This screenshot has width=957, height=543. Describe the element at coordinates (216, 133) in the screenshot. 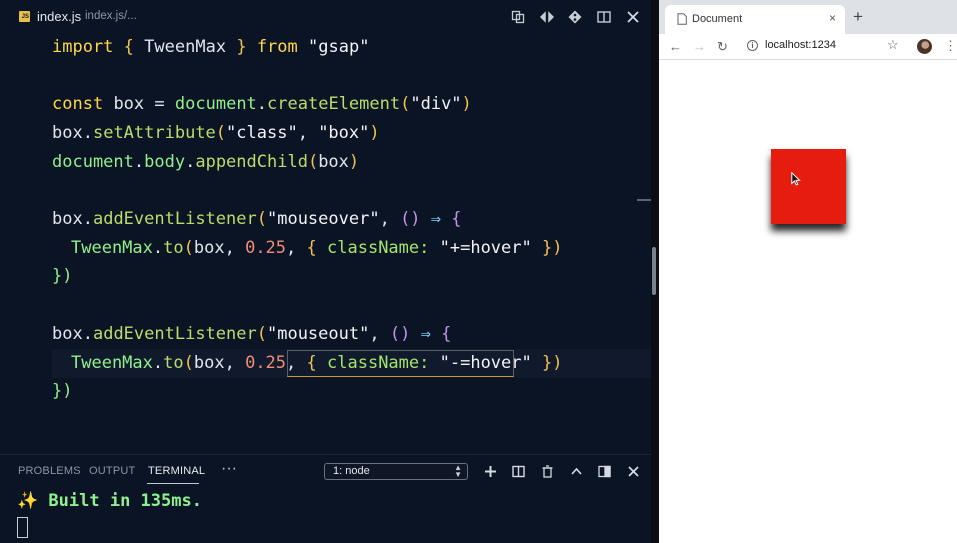

I see `code-line: box.setAttribute("class", "box")` at that location.